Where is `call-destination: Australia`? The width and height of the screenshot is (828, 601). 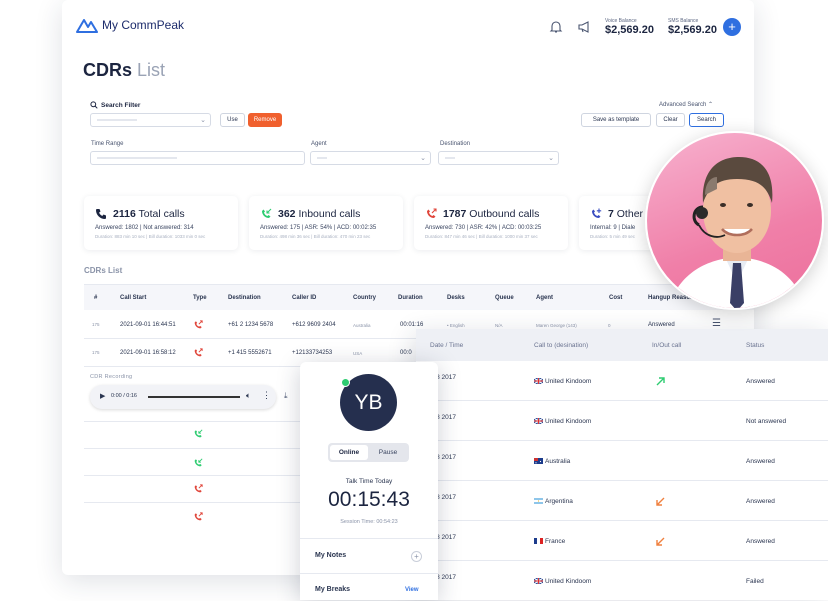 call-destination: Australia is located at coordinates (558, 461).